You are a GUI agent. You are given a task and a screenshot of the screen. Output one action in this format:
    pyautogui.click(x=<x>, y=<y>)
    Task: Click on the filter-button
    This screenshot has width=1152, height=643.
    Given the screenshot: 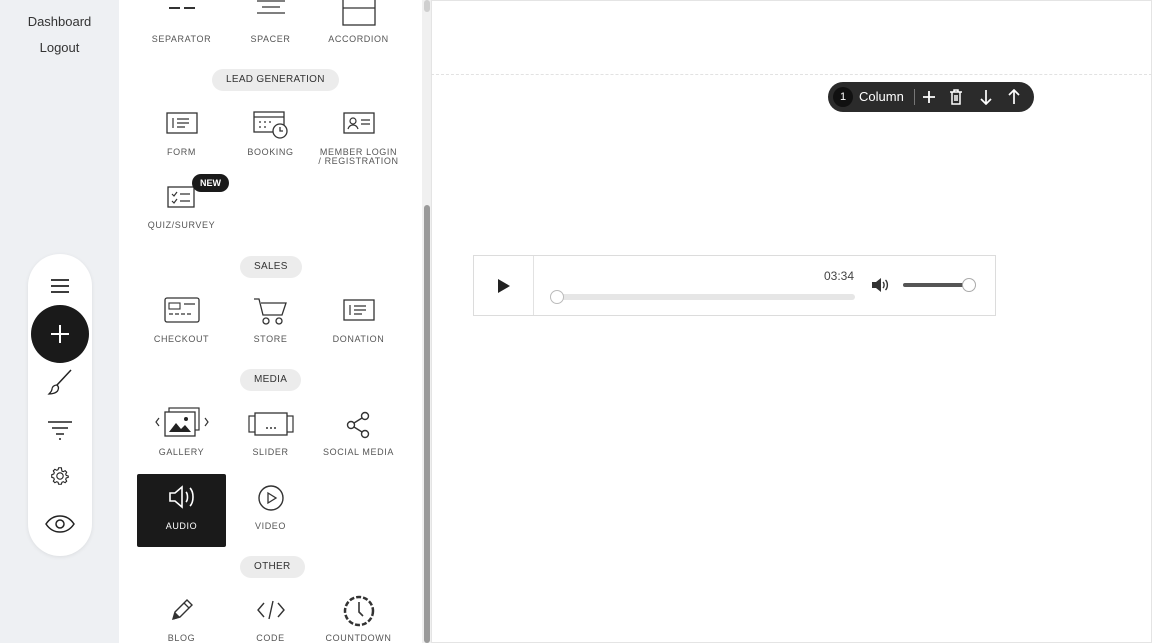 What is the action you would take?
    pyautogui.click(x=60, y=430)
    